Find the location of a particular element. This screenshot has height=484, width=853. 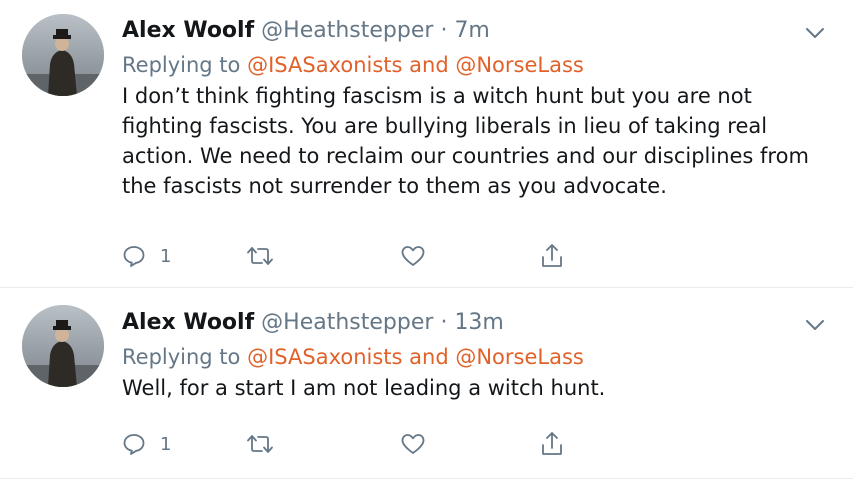

timestamp: 7m is located at coordinates (471, 30).